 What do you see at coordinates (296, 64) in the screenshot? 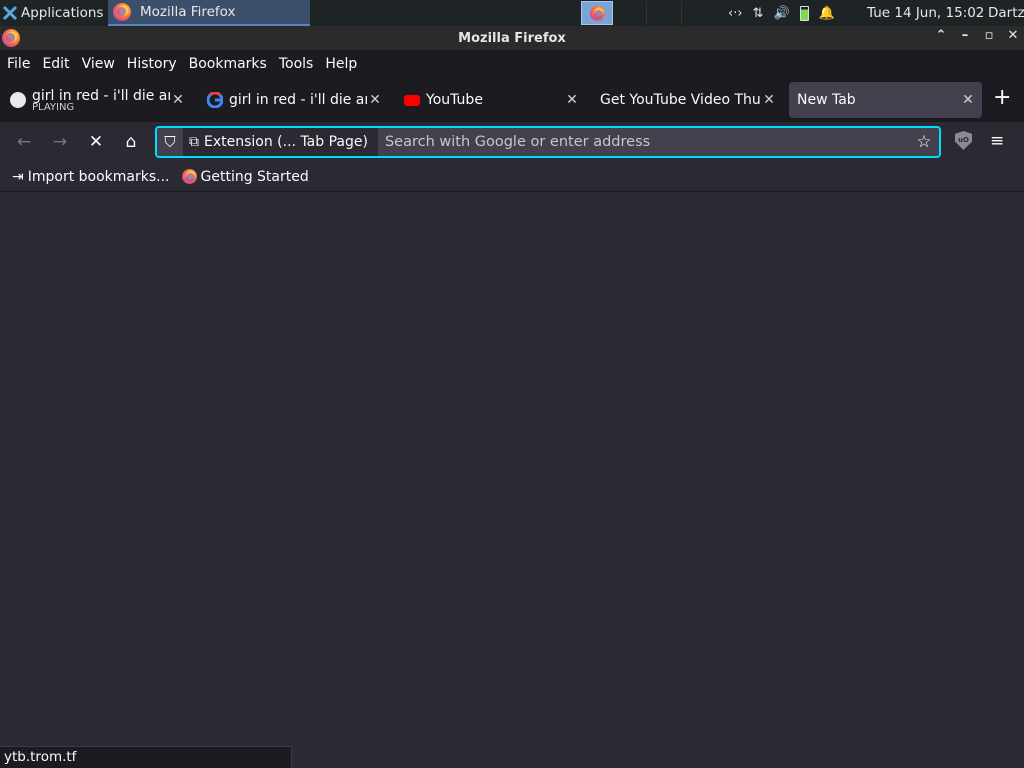
I see `menu-tools: Tools` at bounding box center [296, 64].